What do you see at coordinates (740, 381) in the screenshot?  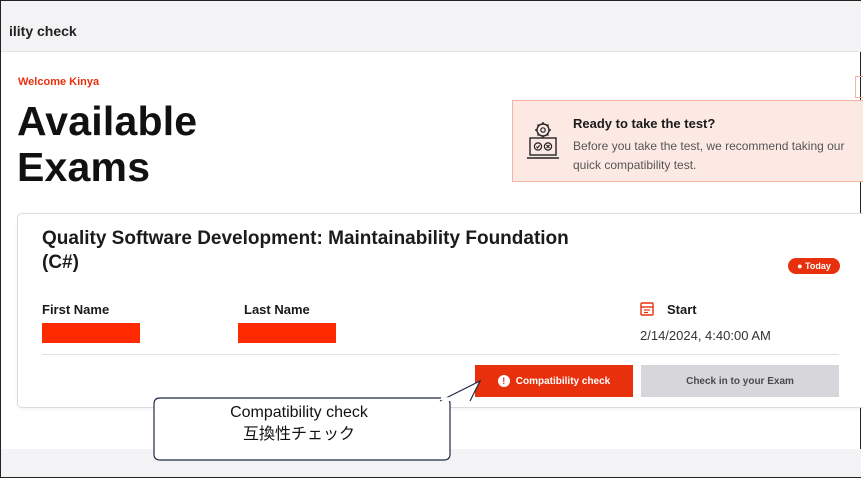 I see `check-in-button: Check in to your Exam` at bounding box center [740, 381].